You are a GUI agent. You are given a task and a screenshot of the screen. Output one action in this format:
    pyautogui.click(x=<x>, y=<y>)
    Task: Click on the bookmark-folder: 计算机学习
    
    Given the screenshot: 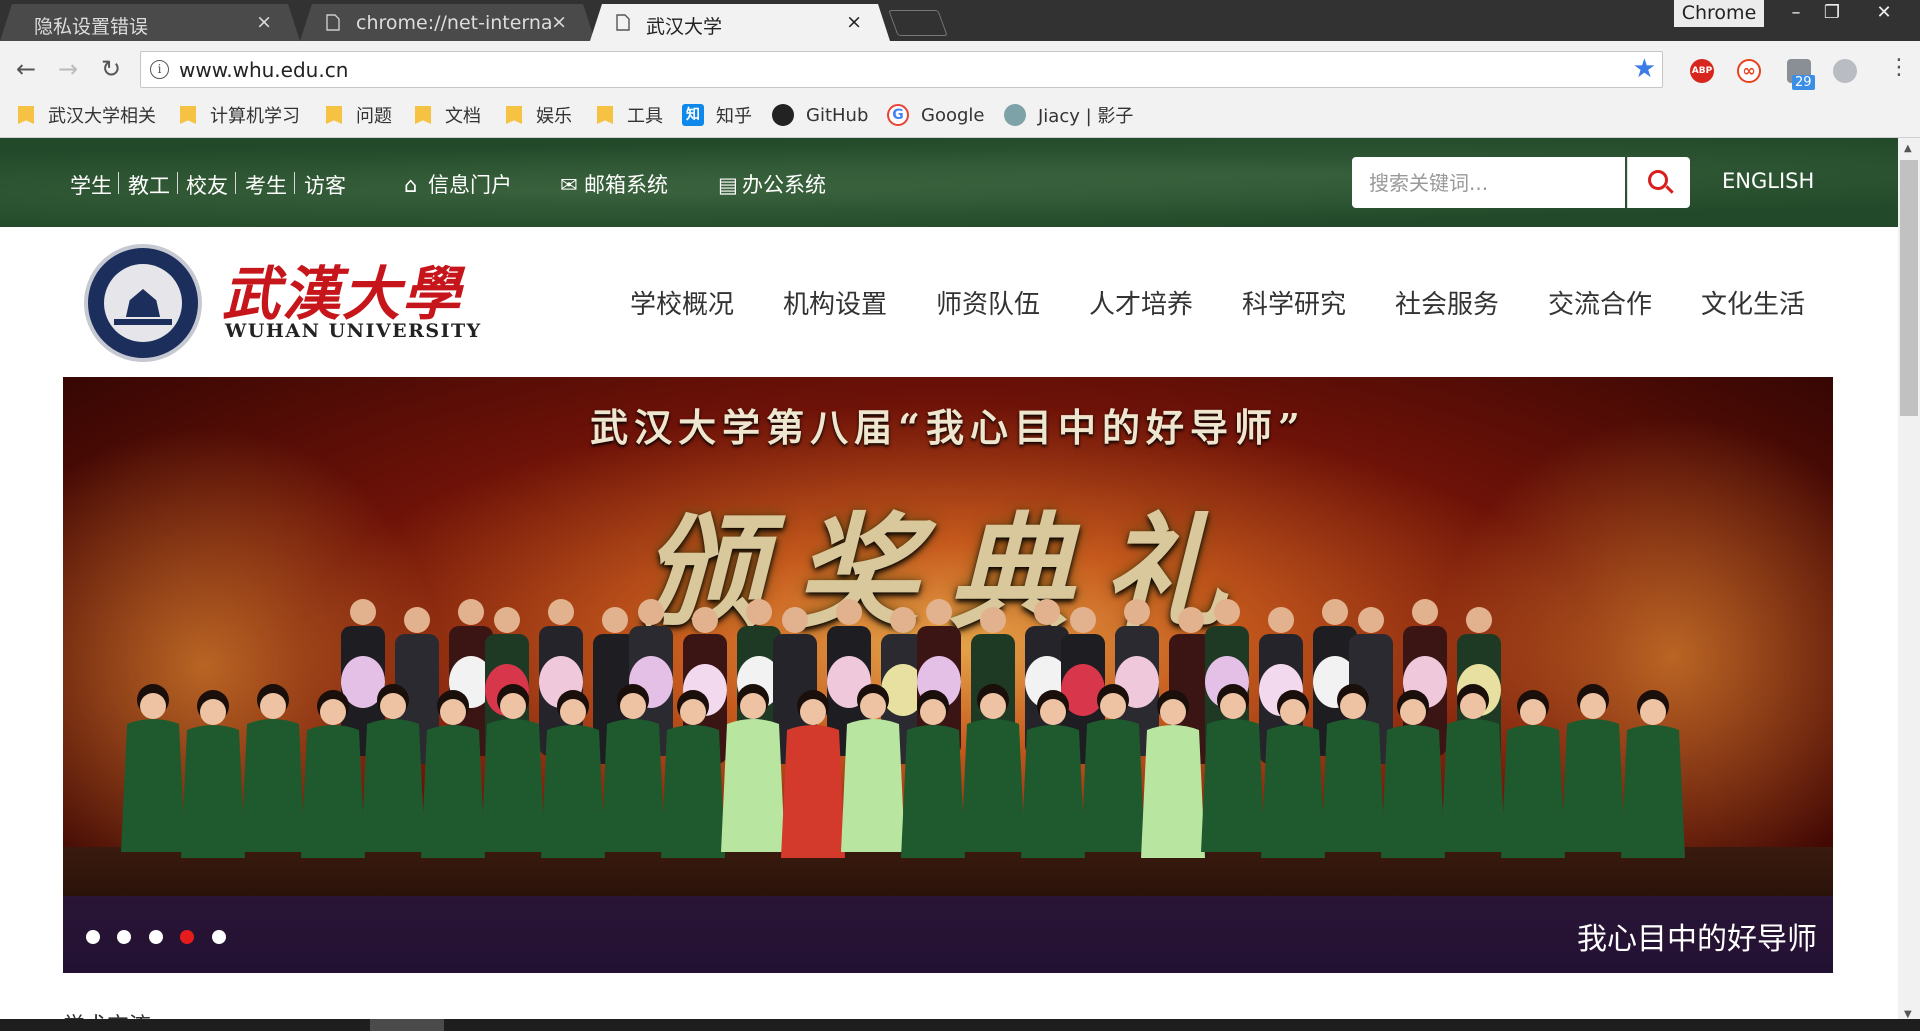 What is the action you would take?
    pyautogui.click(x=240, y=115)
    